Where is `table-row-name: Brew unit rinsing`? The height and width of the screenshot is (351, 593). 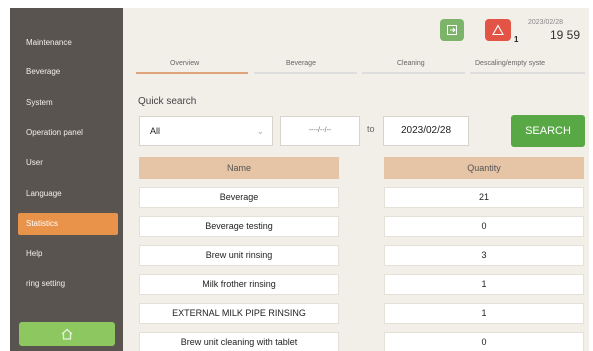 table-row-name: Brew unit rinsing is located at coordinates (239, 255).